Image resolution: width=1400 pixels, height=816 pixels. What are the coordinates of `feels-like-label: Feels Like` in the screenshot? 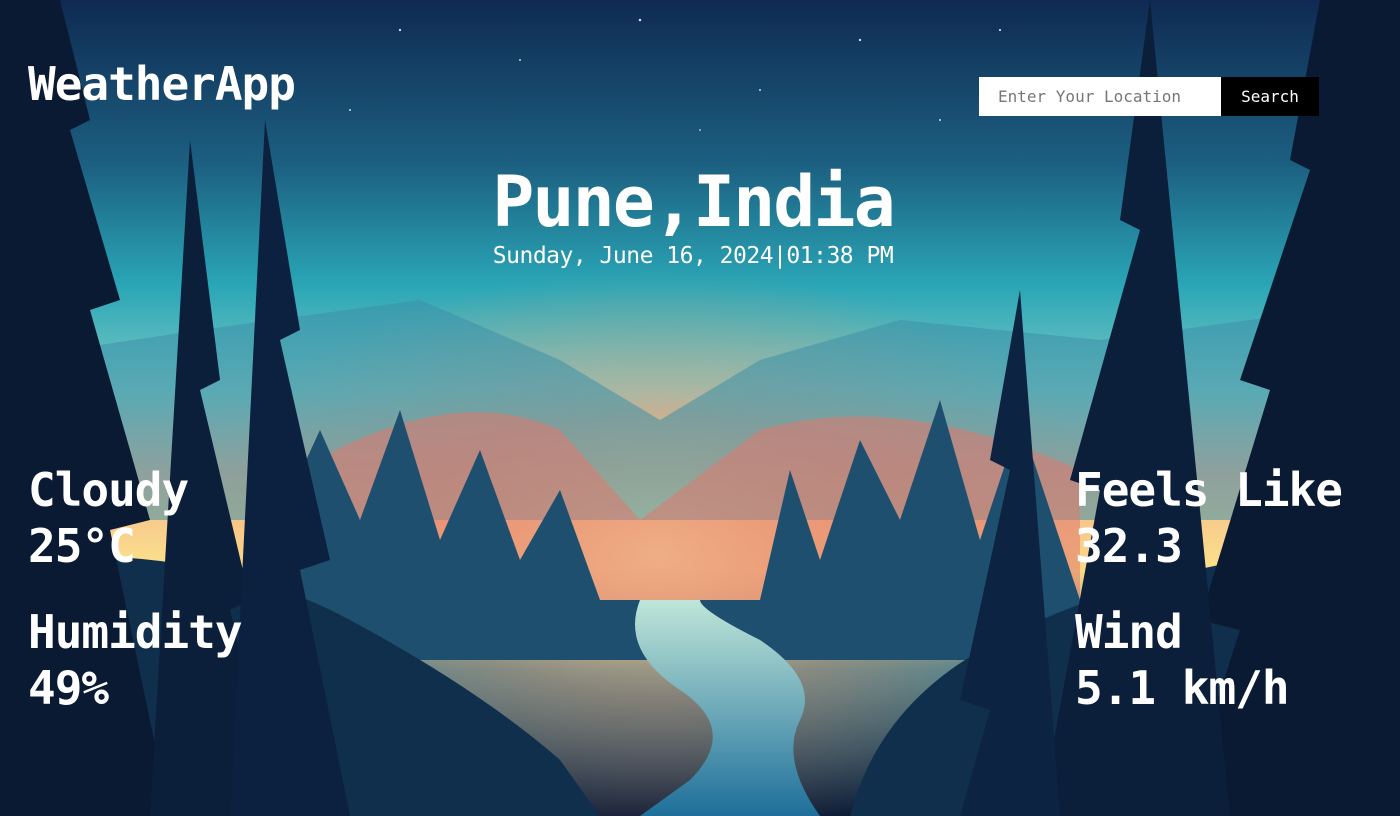 It's located at (1209, 490).